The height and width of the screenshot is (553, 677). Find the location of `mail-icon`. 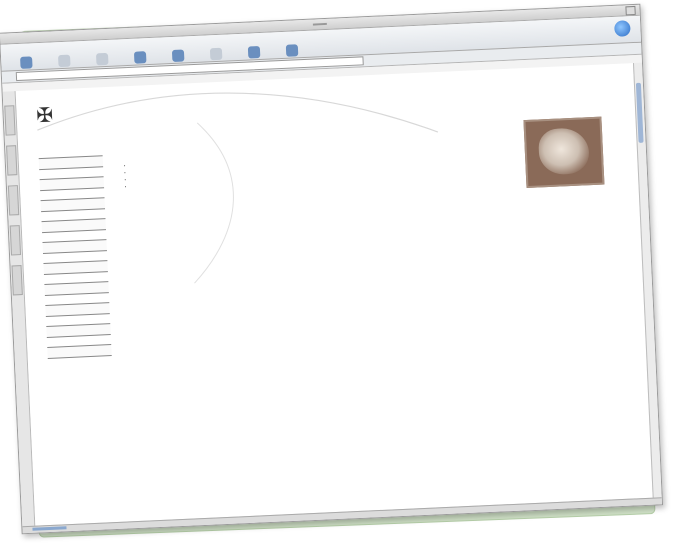

mail-icon is located at coordinates (292, 50).